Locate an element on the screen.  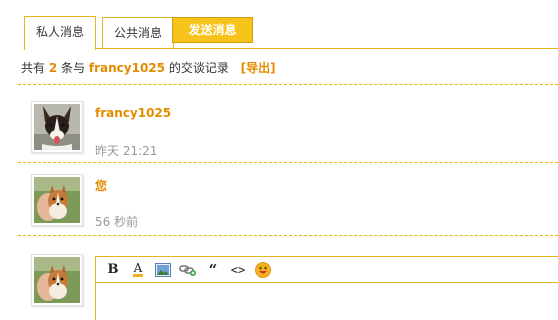
tab-private-messages: 私人消息 is located at coordinates (60, 33).